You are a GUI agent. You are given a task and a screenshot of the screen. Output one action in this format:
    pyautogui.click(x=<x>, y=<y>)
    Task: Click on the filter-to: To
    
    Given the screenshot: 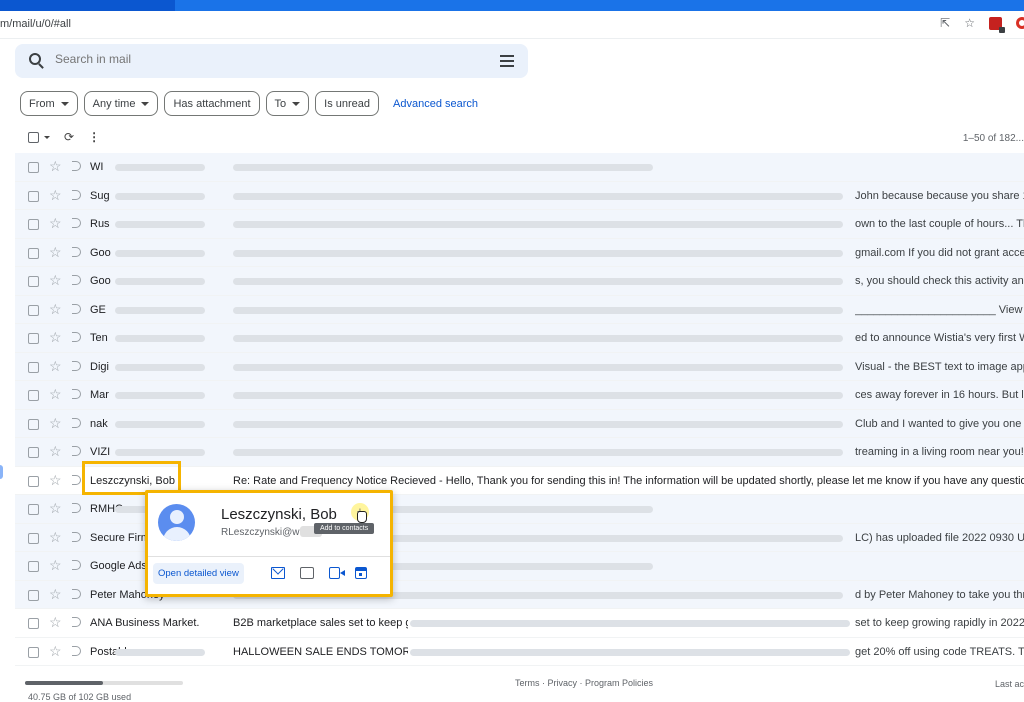 What is the action you would take?
    pyautogui.click(x=287, y=103)
    